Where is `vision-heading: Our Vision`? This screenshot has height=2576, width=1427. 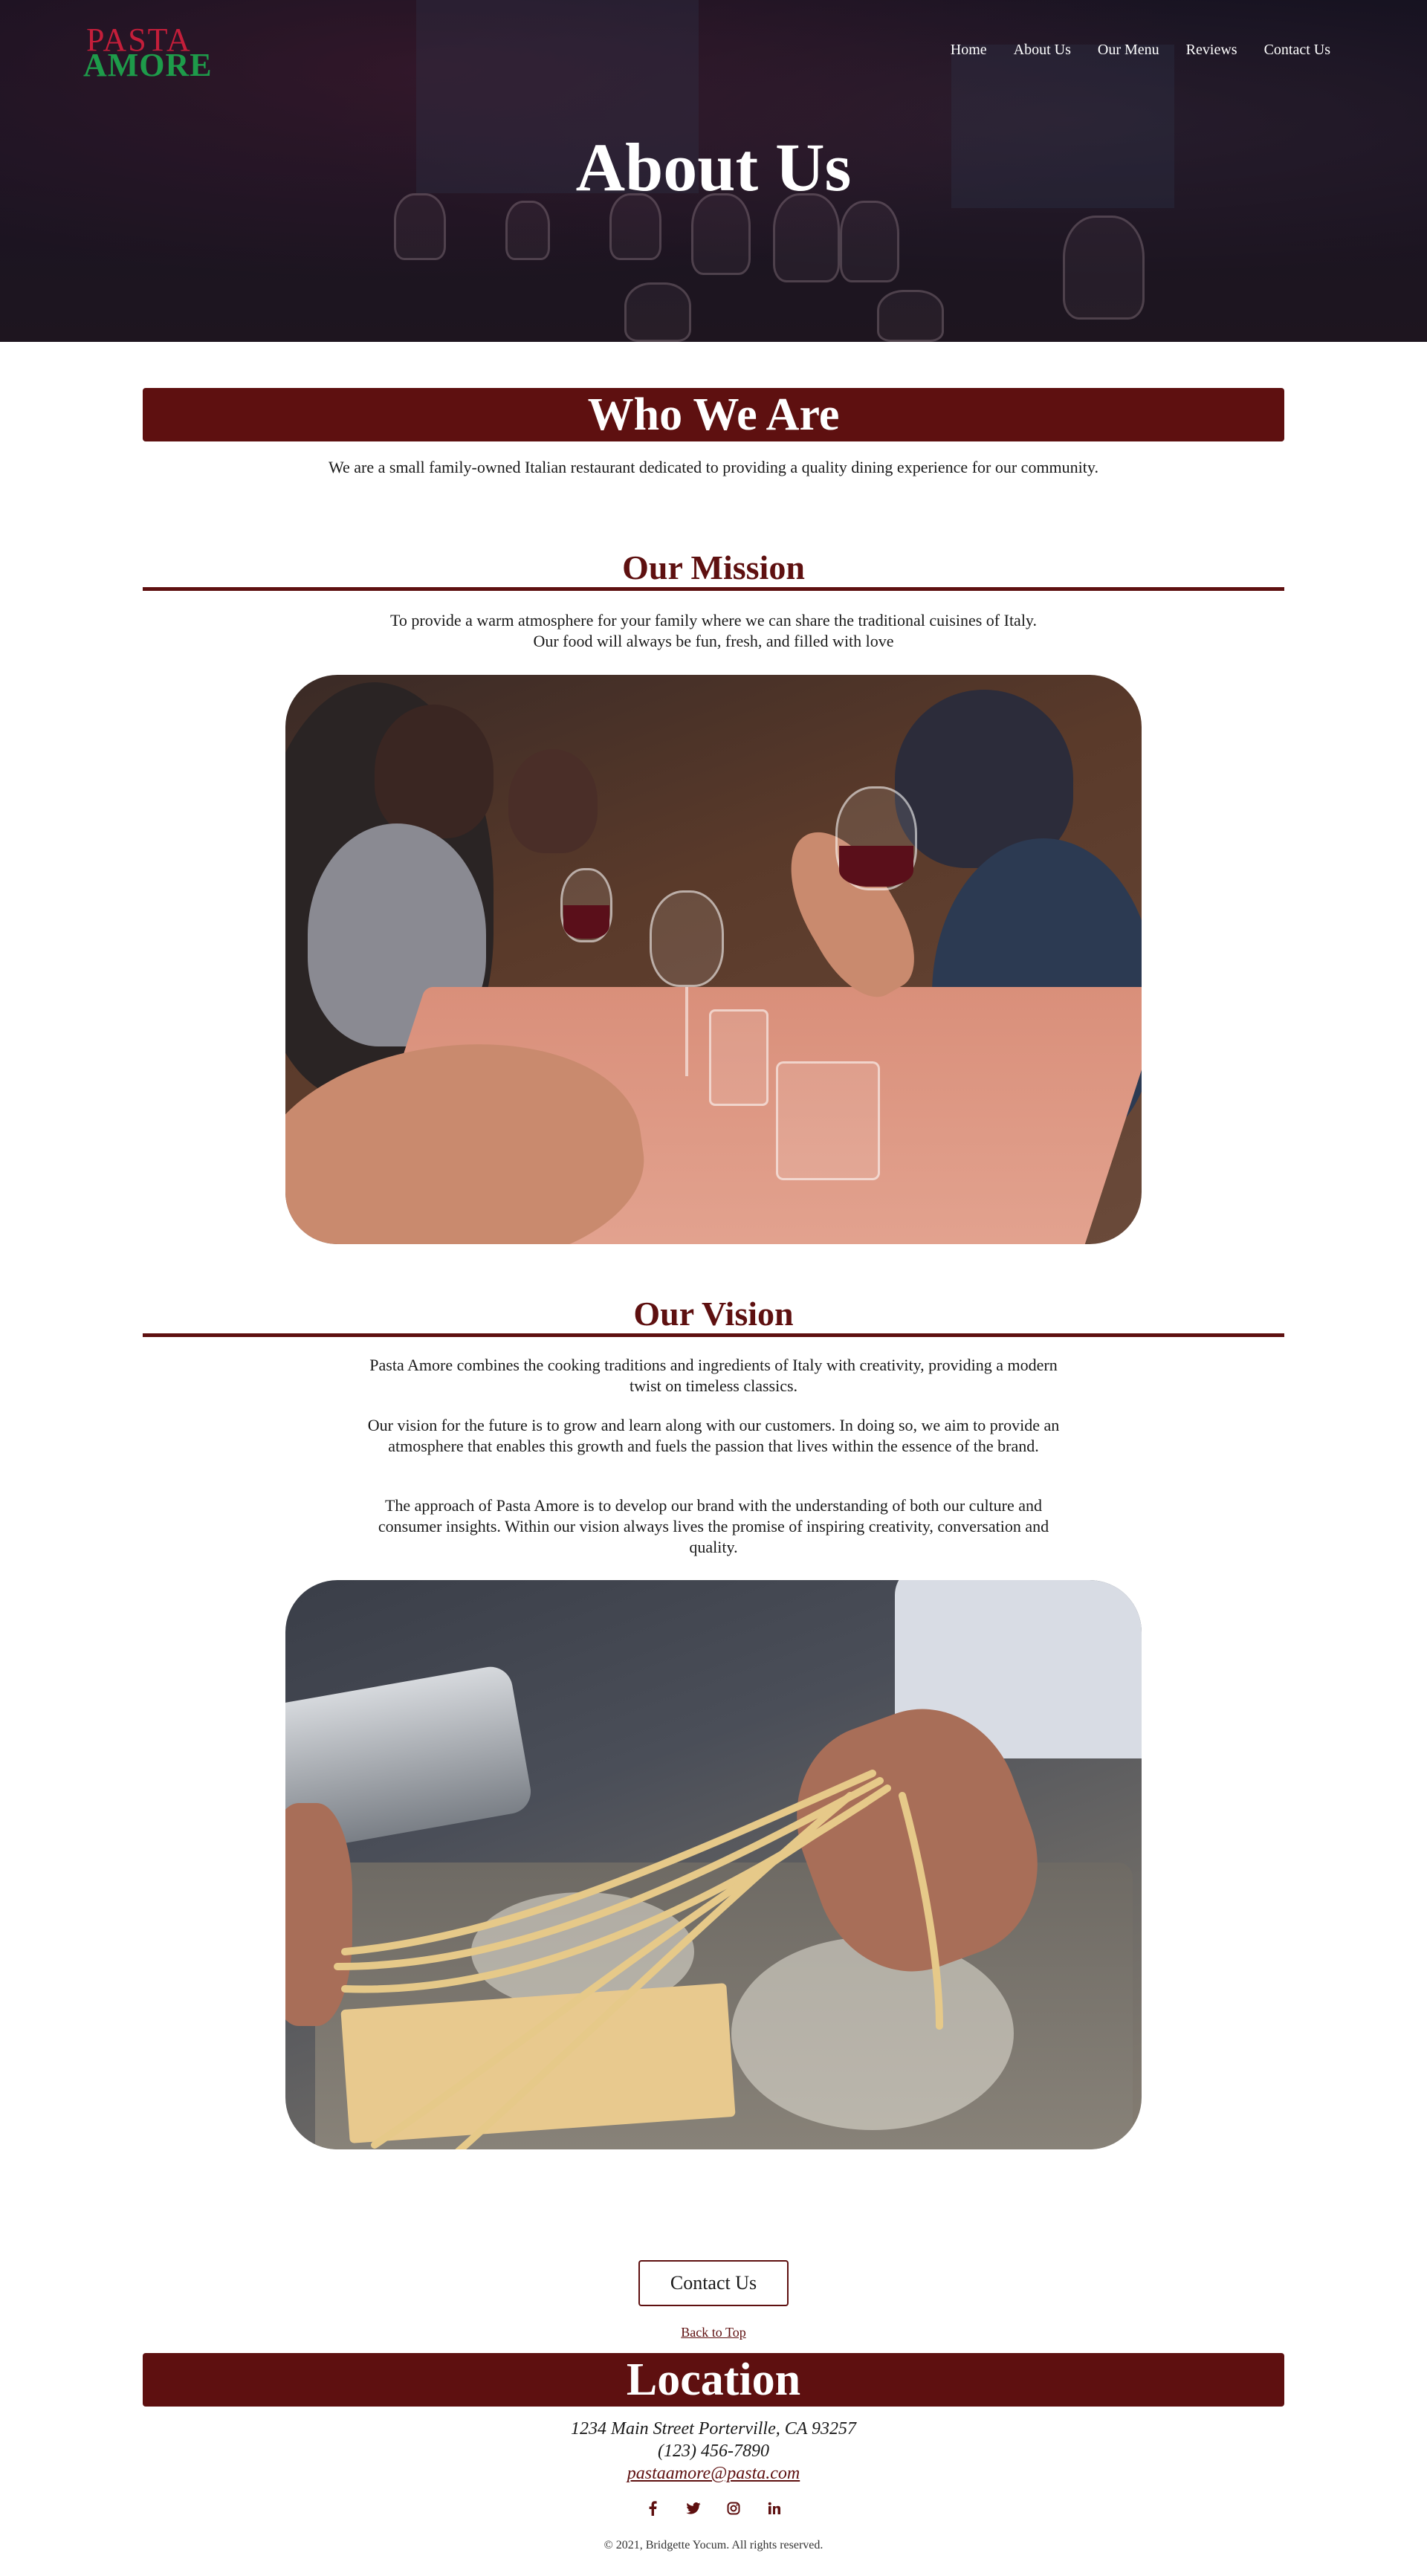
vision-heading: Our Vision is located at coordinates (713, 1314).